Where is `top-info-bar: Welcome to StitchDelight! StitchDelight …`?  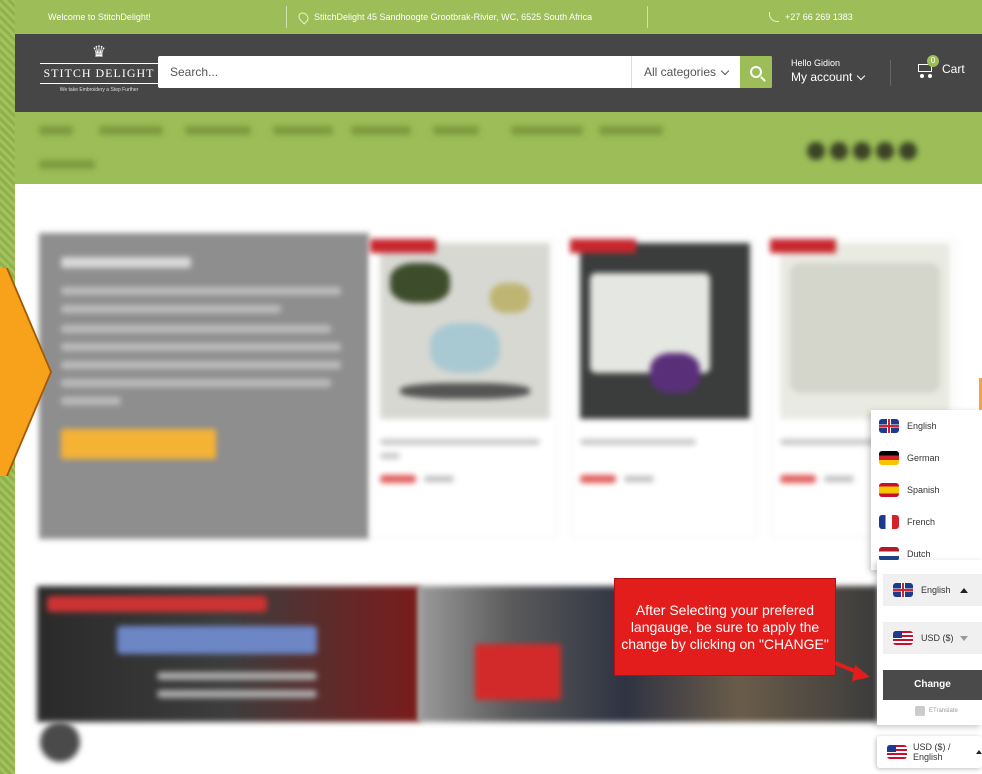 top-info-bar: Welcome to StitchDelight! StitchDelight … is located at coordinates (498, 17).